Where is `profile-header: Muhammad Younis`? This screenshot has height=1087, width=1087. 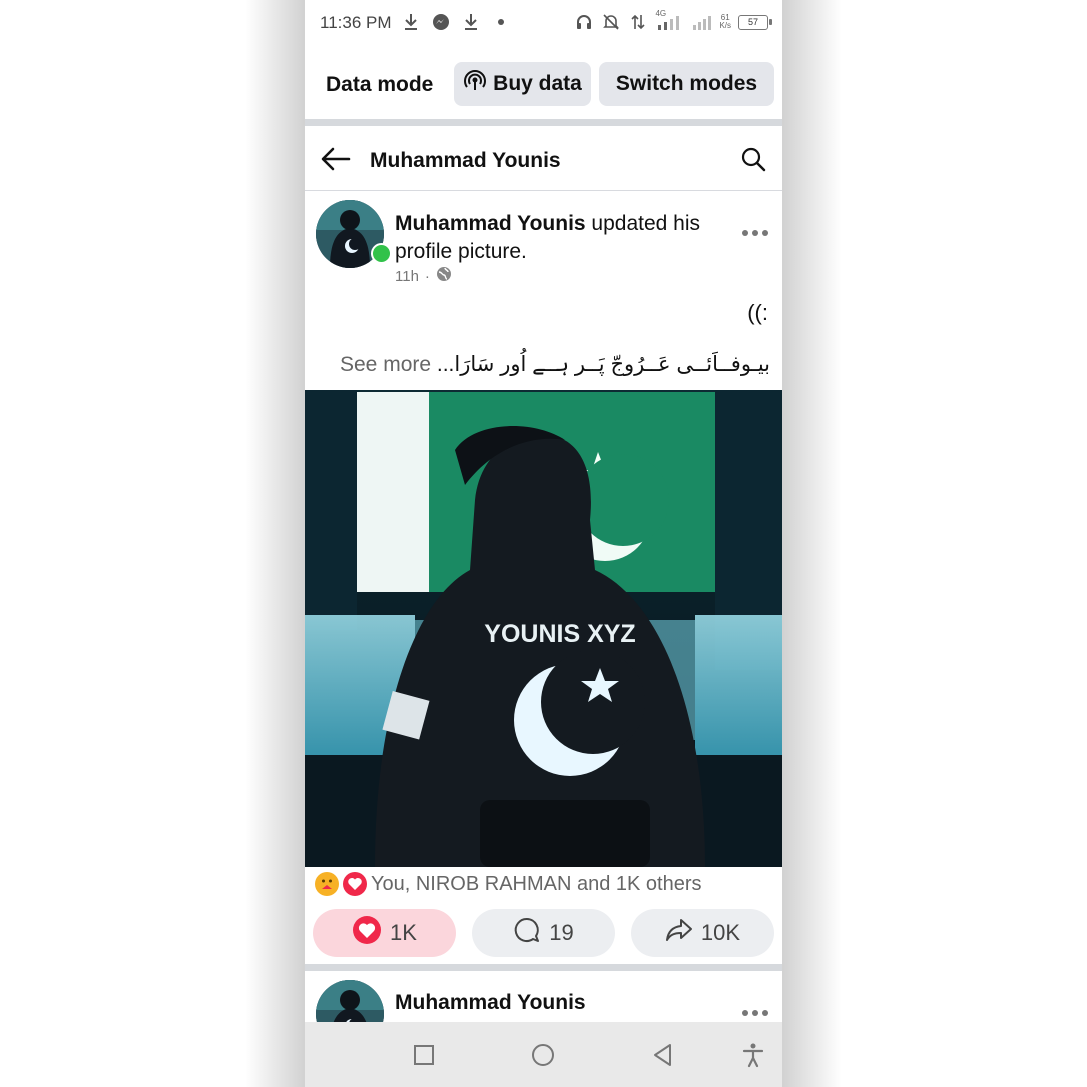
profile-header: Muhammad Younis is located at coordinates (543, 158).